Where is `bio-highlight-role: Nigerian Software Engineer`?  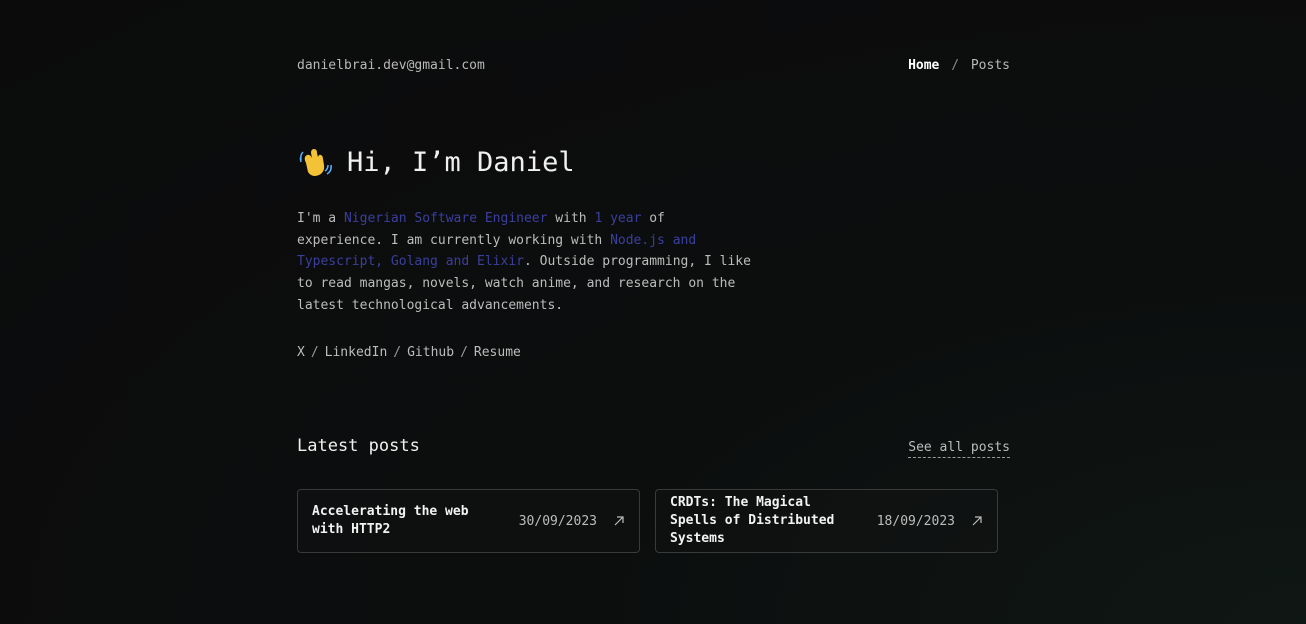
bio-highlight-role: Nigerian Software Engineer is located at coordinates (445, 218).